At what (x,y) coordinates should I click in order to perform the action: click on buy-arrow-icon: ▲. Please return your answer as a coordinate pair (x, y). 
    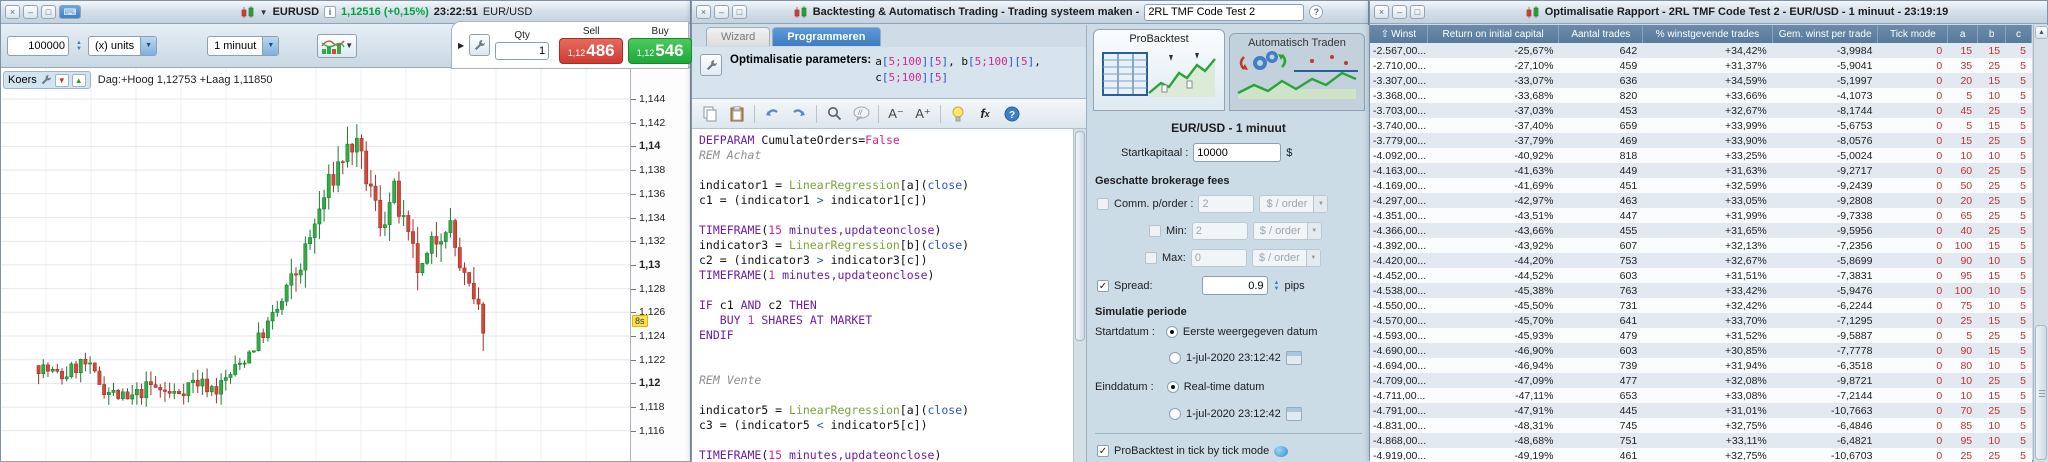
    Looking at the image, I should click on (78, 80).